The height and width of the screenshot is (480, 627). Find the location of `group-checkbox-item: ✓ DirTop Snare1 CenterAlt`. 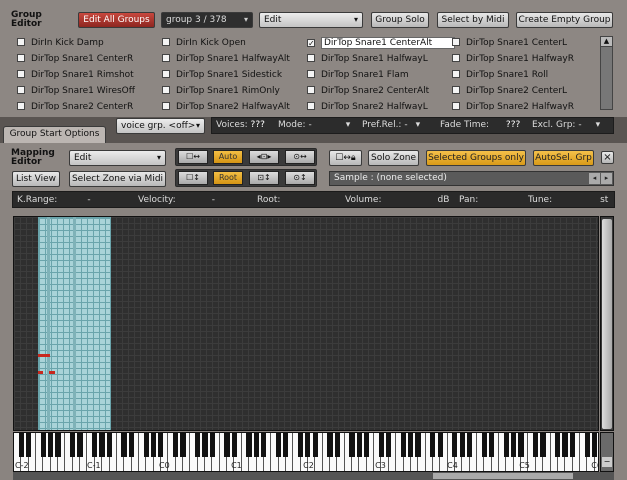

group-checkbox-item: ✓ DirTop Snare1 CenterAlt is located at coordinates (381, 43).